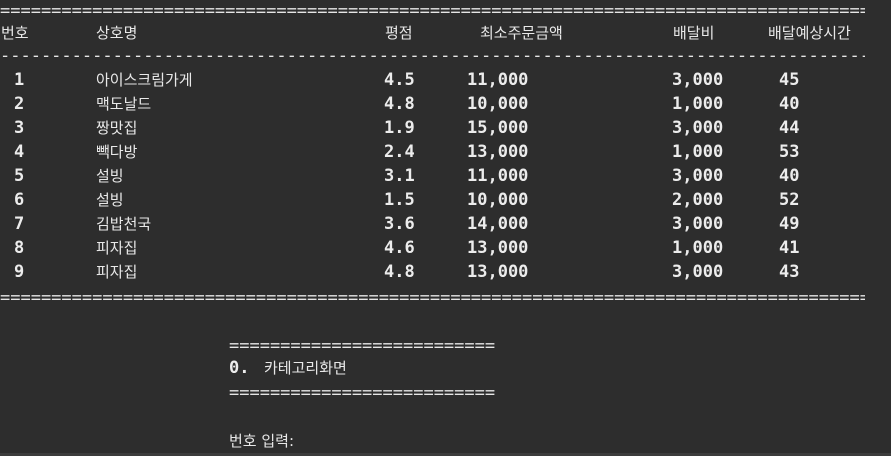 This screenshot has height=456, width=891. Describe the element at coordinates (445, 248) in the screenshot. I see `table-row: 8 피자집 4.6 13,000 1,000 41` at that location.